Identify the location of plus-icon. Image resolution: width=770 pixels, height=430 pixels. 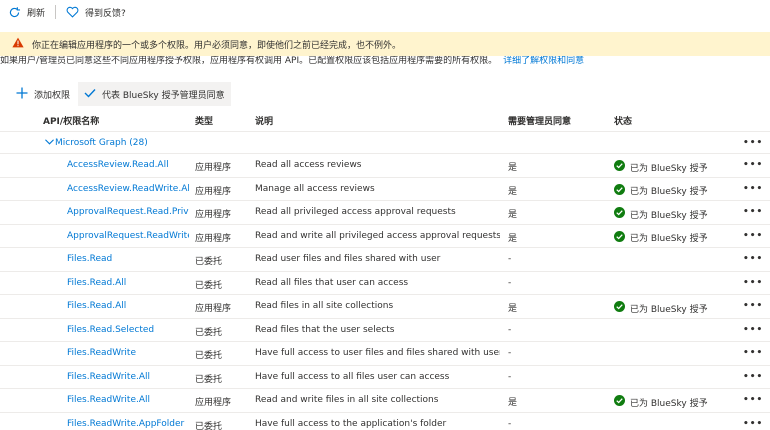
(22, 94).